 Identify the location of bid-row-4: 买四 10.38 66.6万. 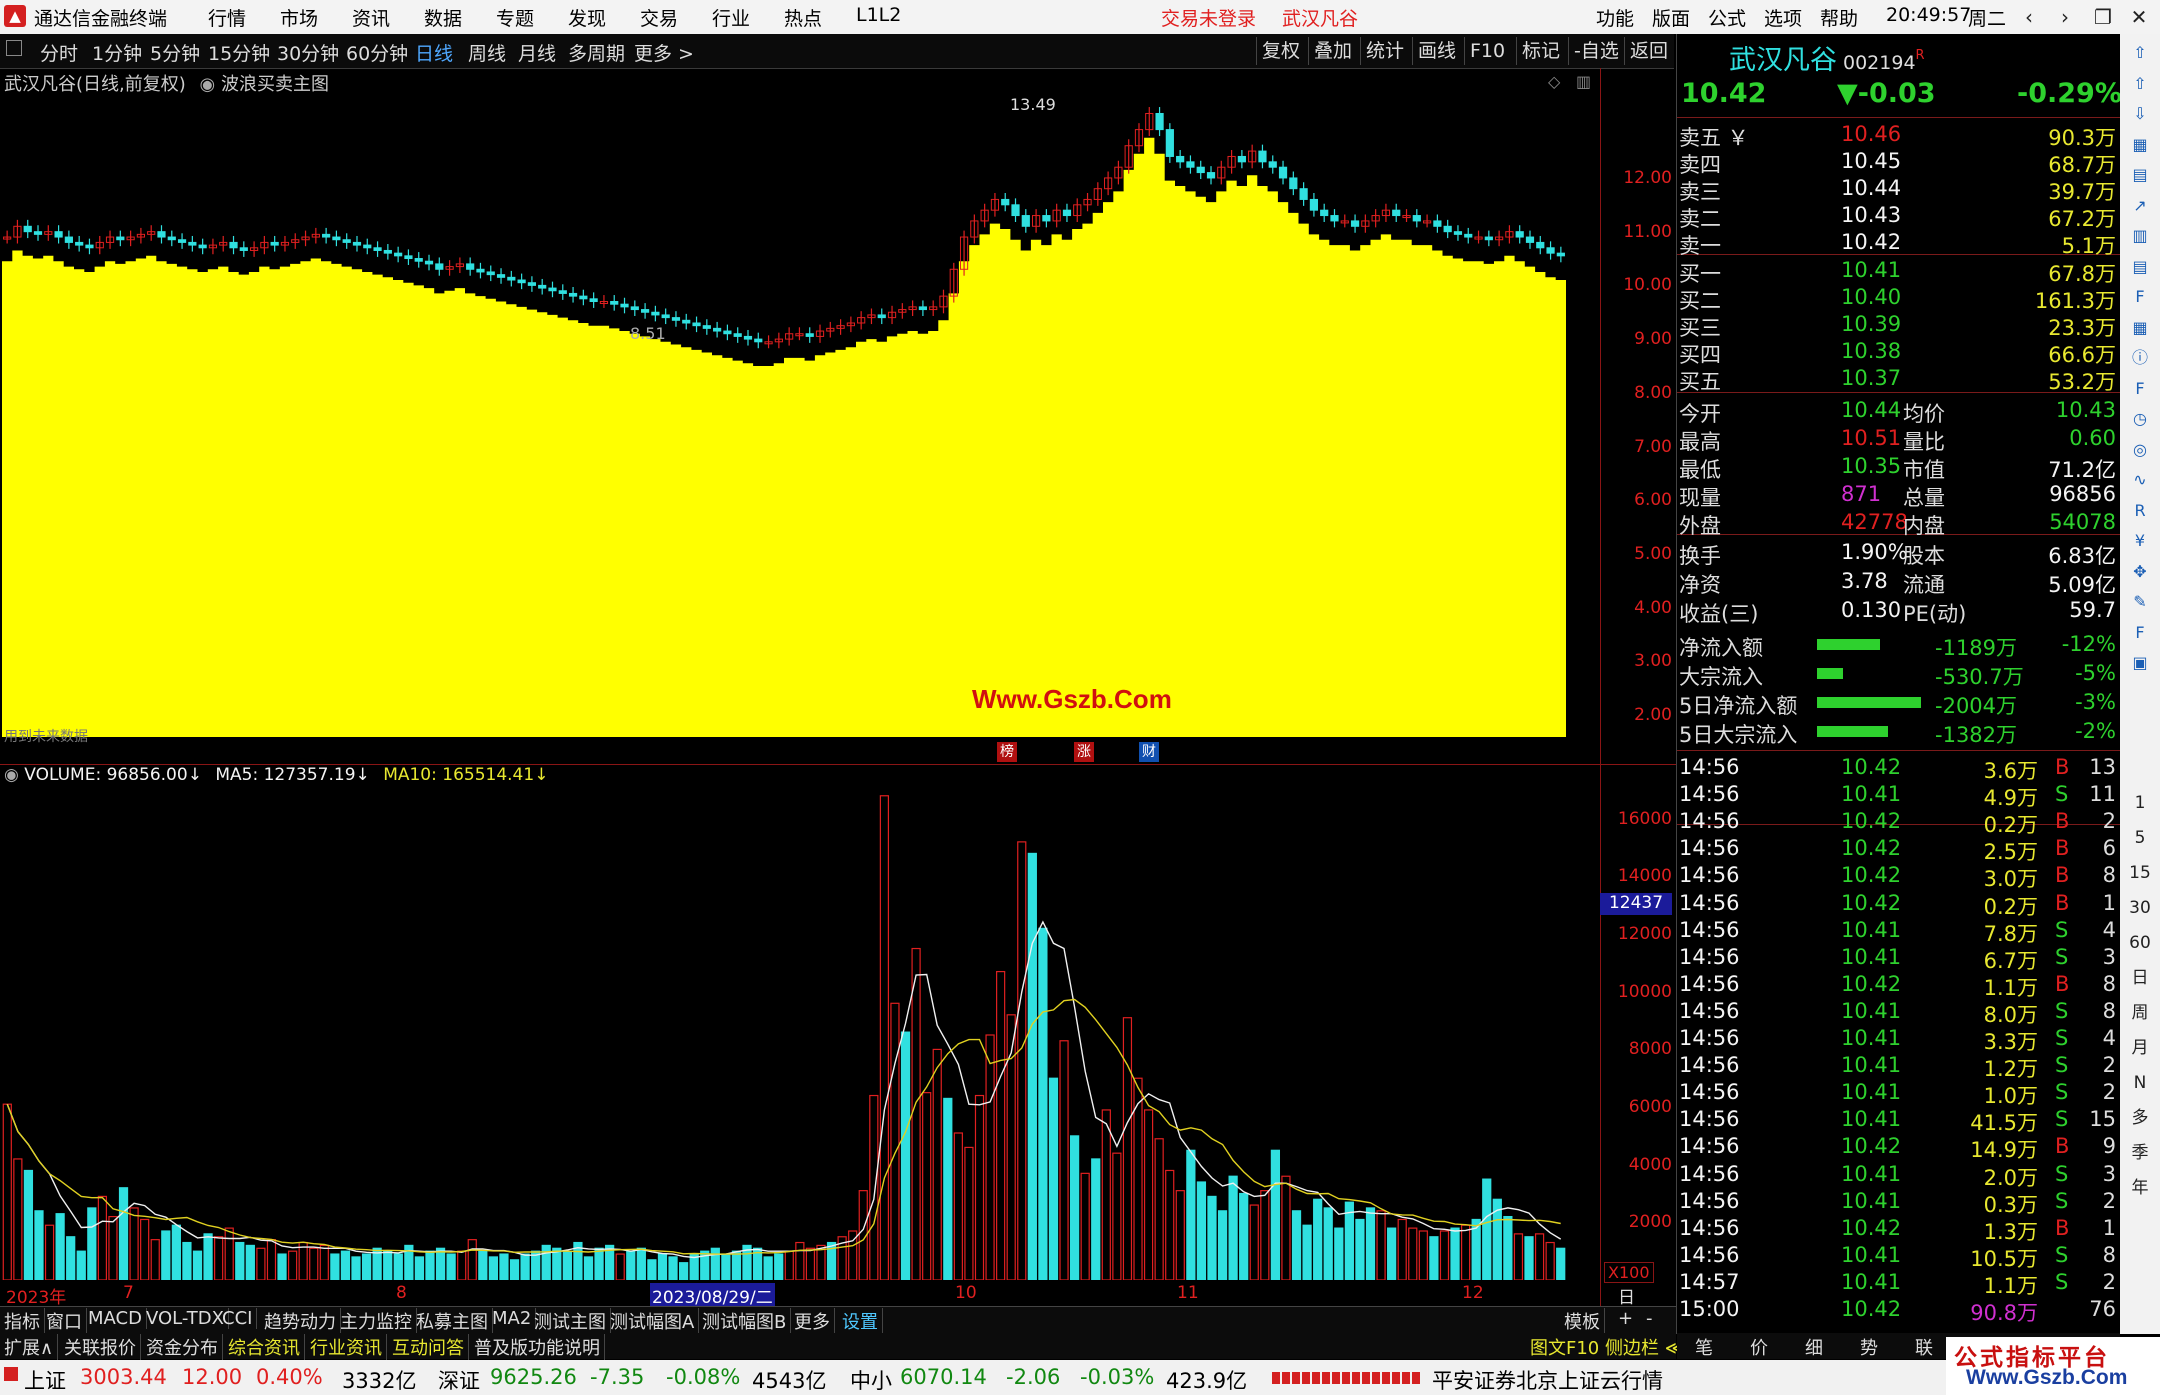
(1898, 353).